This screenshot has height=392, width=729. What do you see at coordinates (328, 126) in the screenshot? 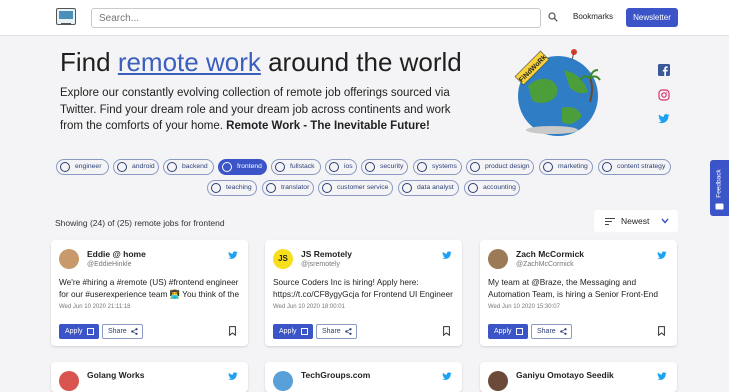
I see `hero-tagline: Remote Work - The Inevitable Future!` at bounding box center [328, 126].